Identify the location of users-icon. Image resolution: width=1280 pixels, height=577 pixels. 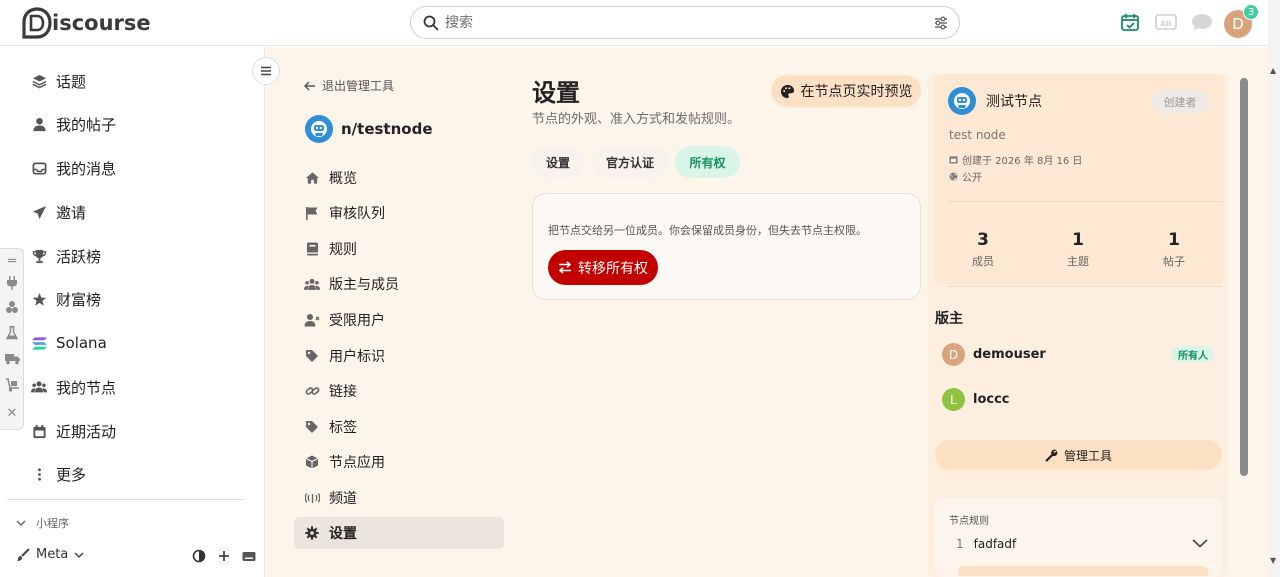
(312, 284).